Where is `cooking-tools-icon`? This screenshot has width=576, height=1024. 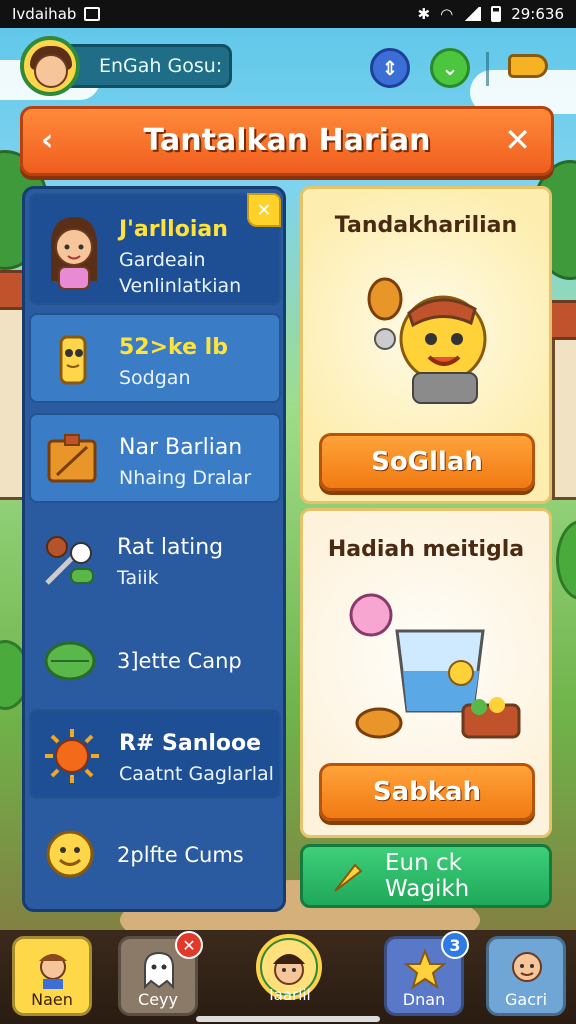
cooking-tools-icon is located at coordinates (70, 560).